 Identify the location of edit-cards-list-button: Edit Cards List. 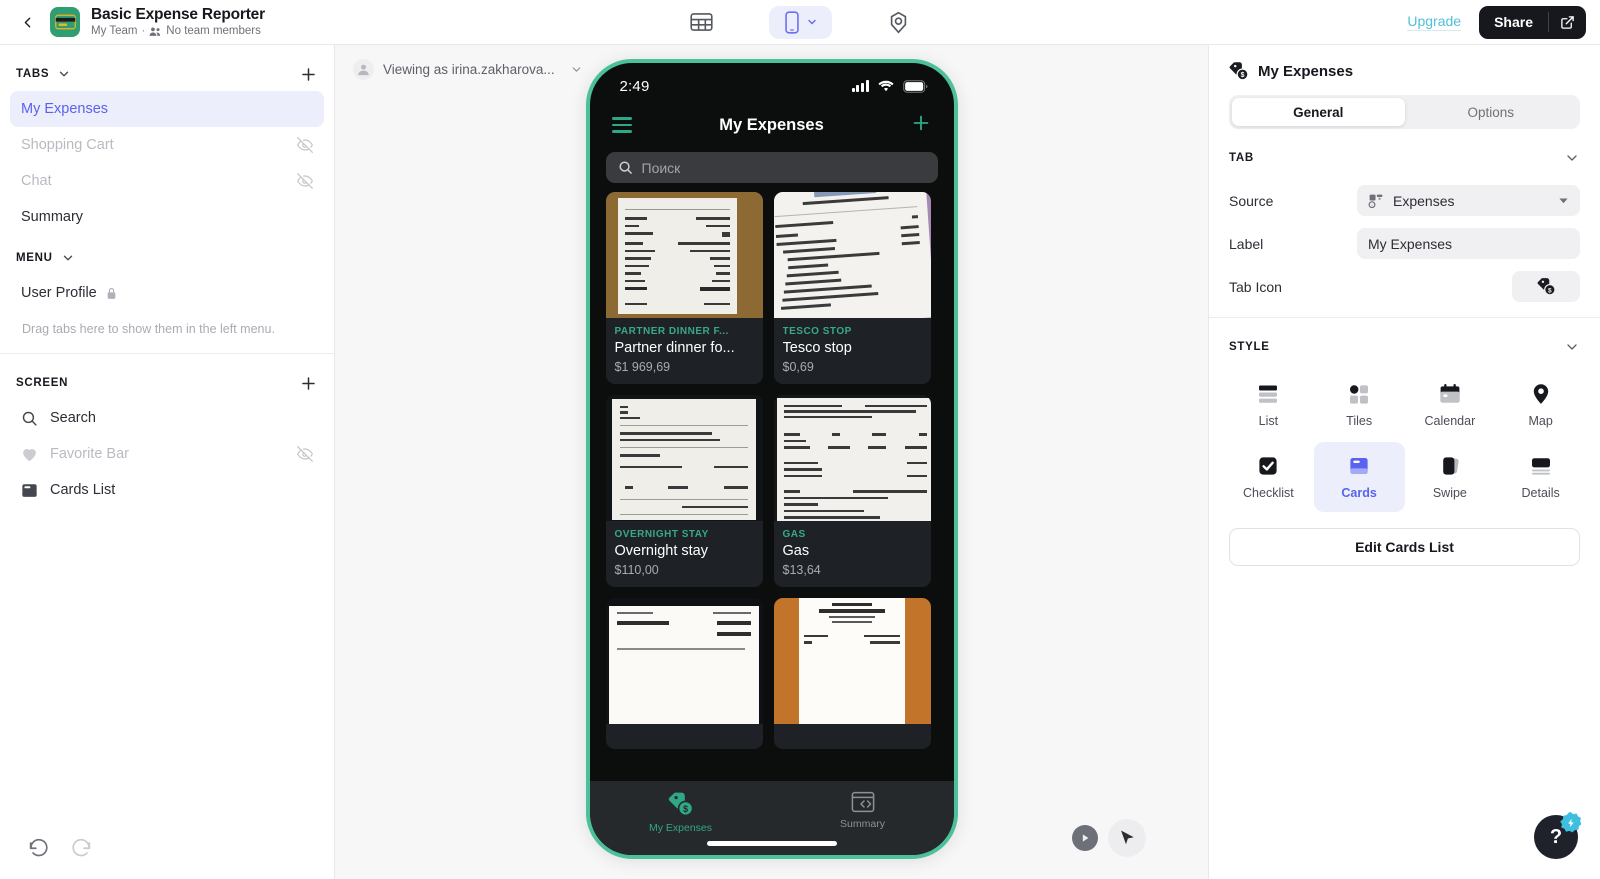
(1404, 547).